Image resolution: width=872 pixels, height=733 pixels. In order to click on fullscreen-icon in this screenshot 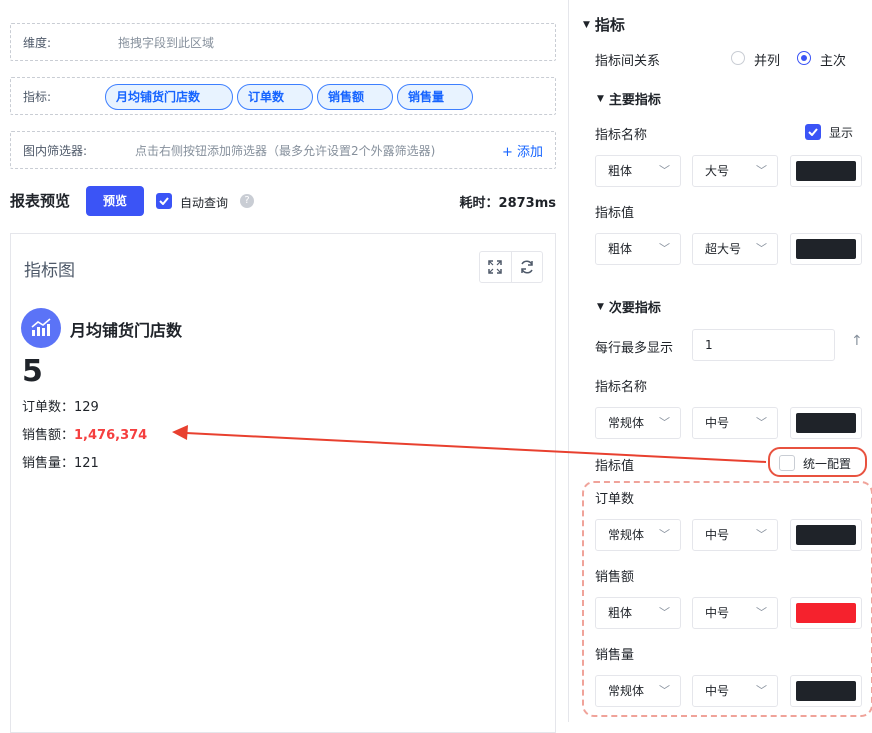, I will do `click(495, 267)`.